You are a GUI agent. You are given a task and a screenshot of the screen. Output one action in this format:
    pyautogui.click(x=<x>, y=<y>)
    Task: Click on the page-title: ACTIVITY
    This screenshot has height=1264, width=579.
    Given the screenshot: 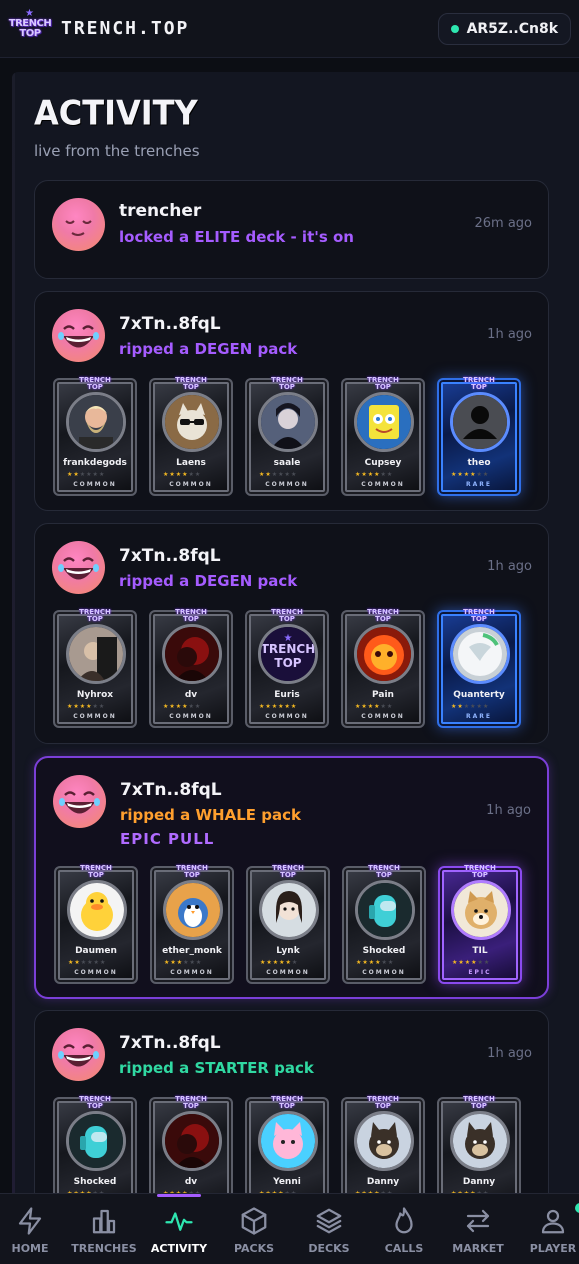 What is the action you would take?
    pyautogui.click(x=116, y=113)
    